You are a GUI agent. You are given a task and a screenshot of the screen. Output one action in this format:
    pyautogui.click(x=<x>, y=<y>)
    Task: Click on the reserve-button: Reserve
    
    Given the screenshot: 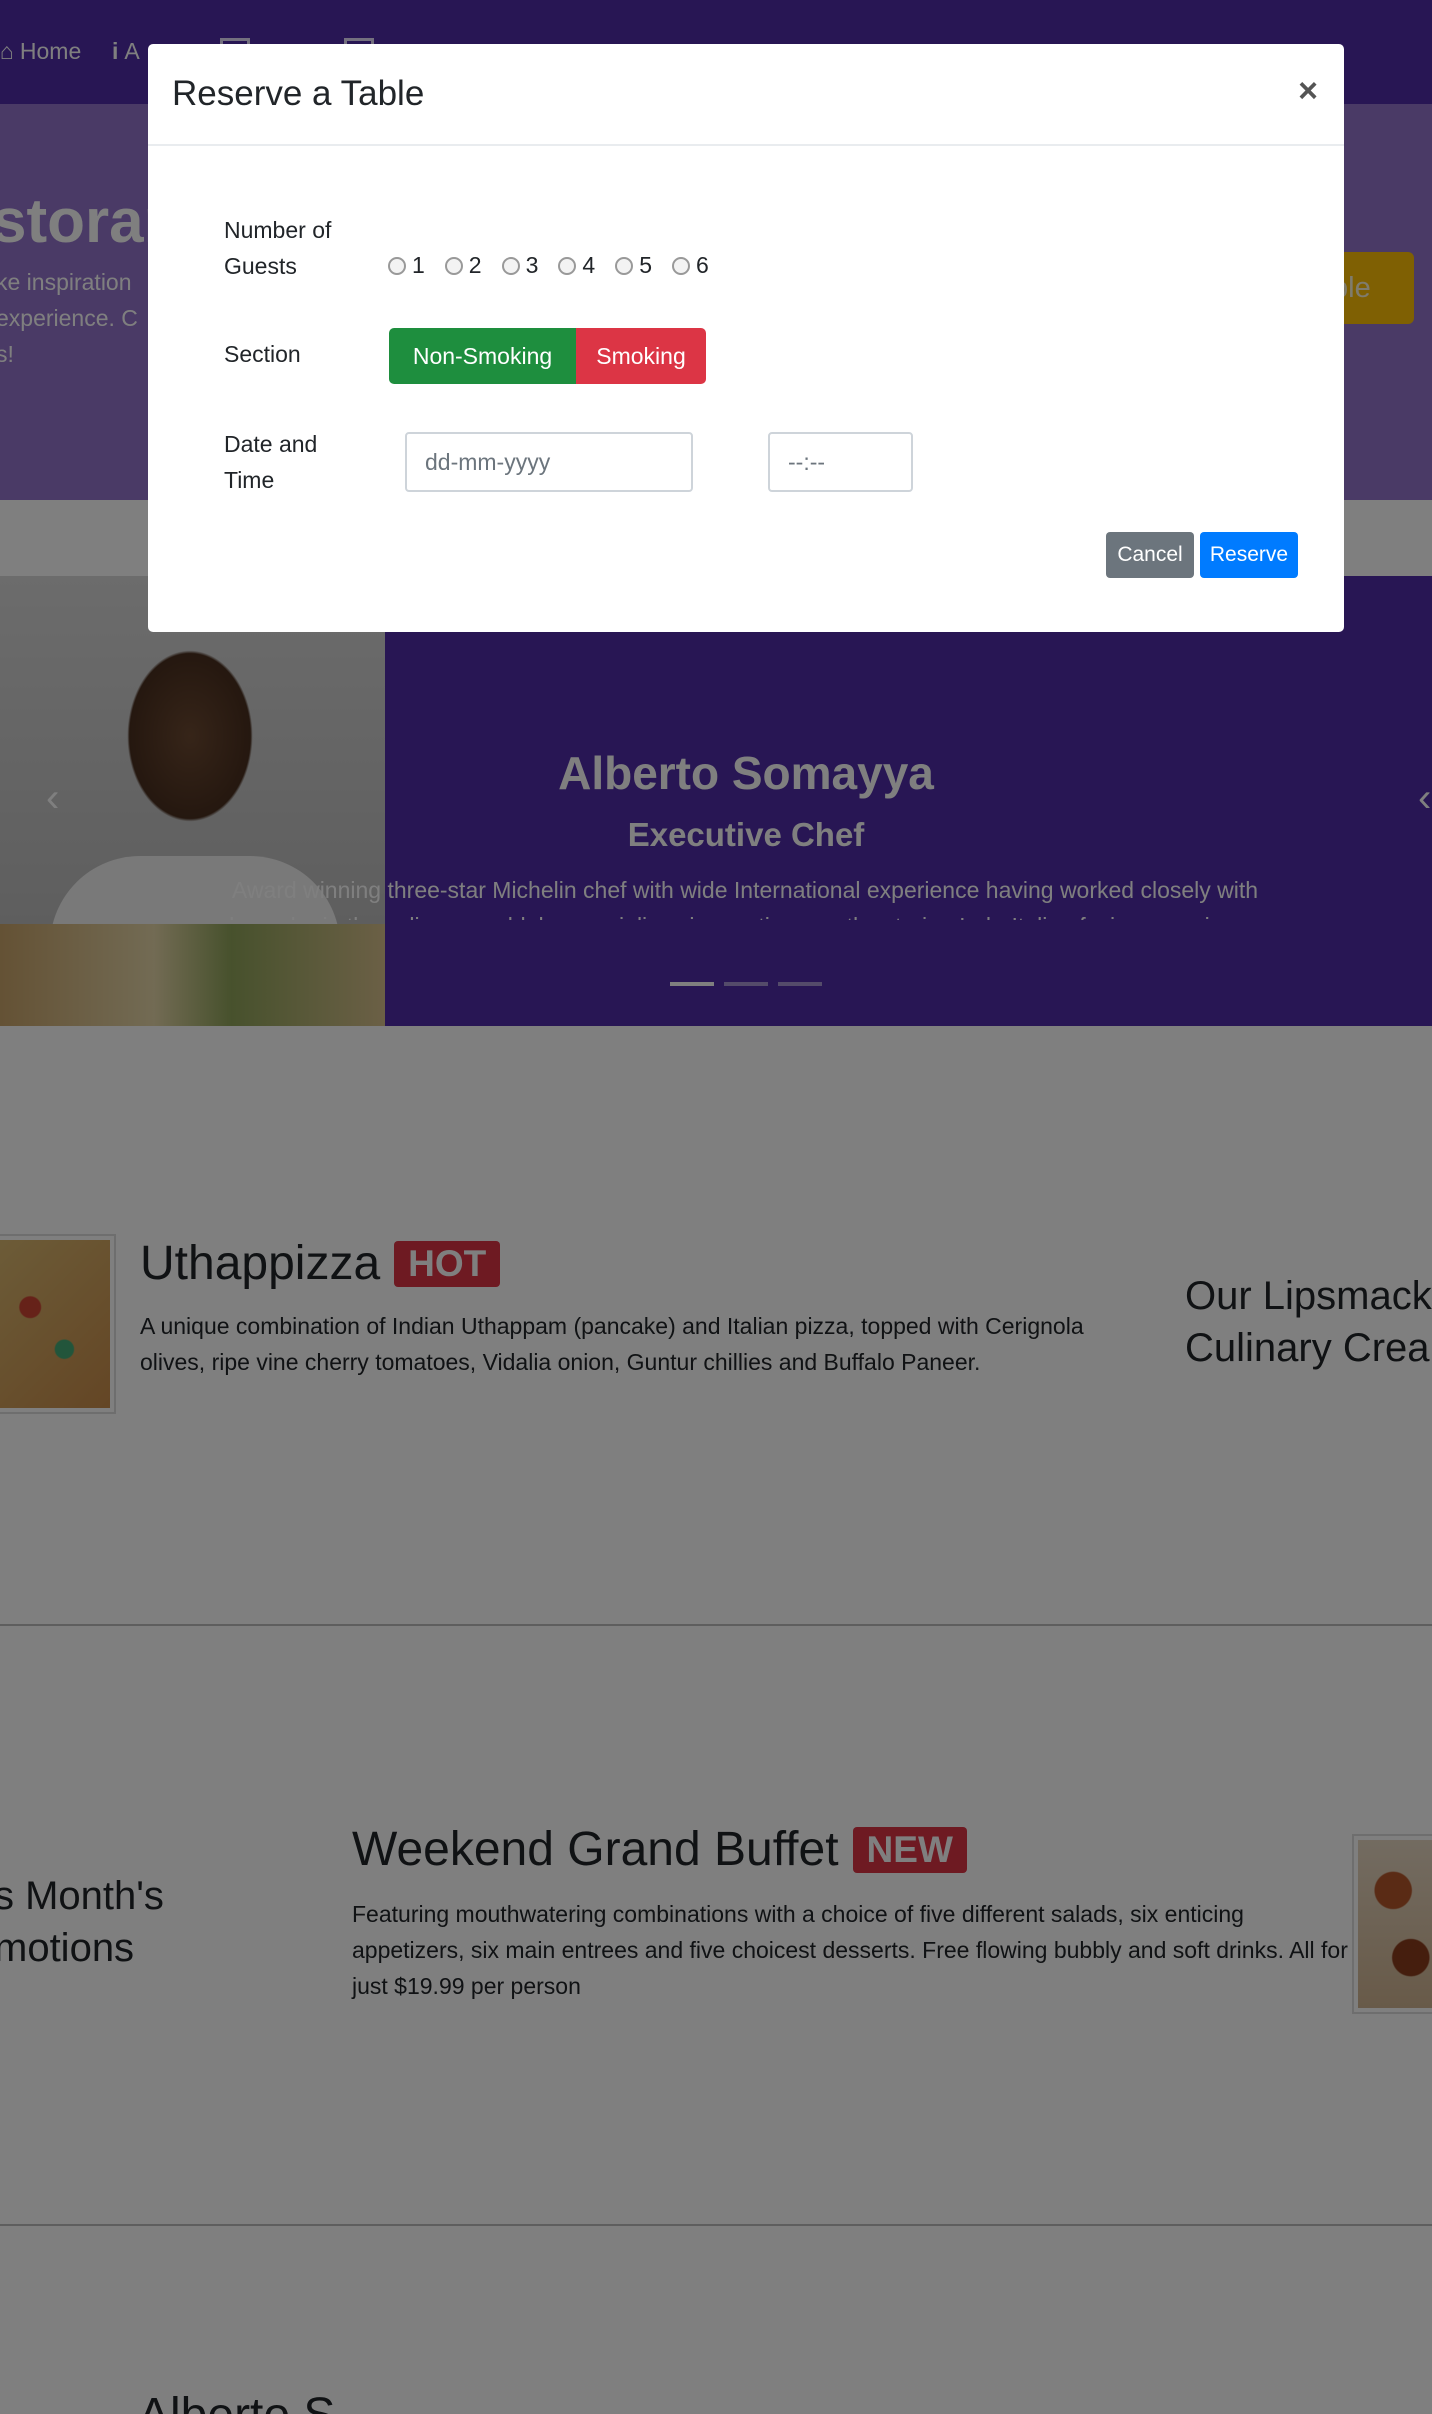 What is the action you would take?
    pyautogui.click(x=1249, y=555)
    